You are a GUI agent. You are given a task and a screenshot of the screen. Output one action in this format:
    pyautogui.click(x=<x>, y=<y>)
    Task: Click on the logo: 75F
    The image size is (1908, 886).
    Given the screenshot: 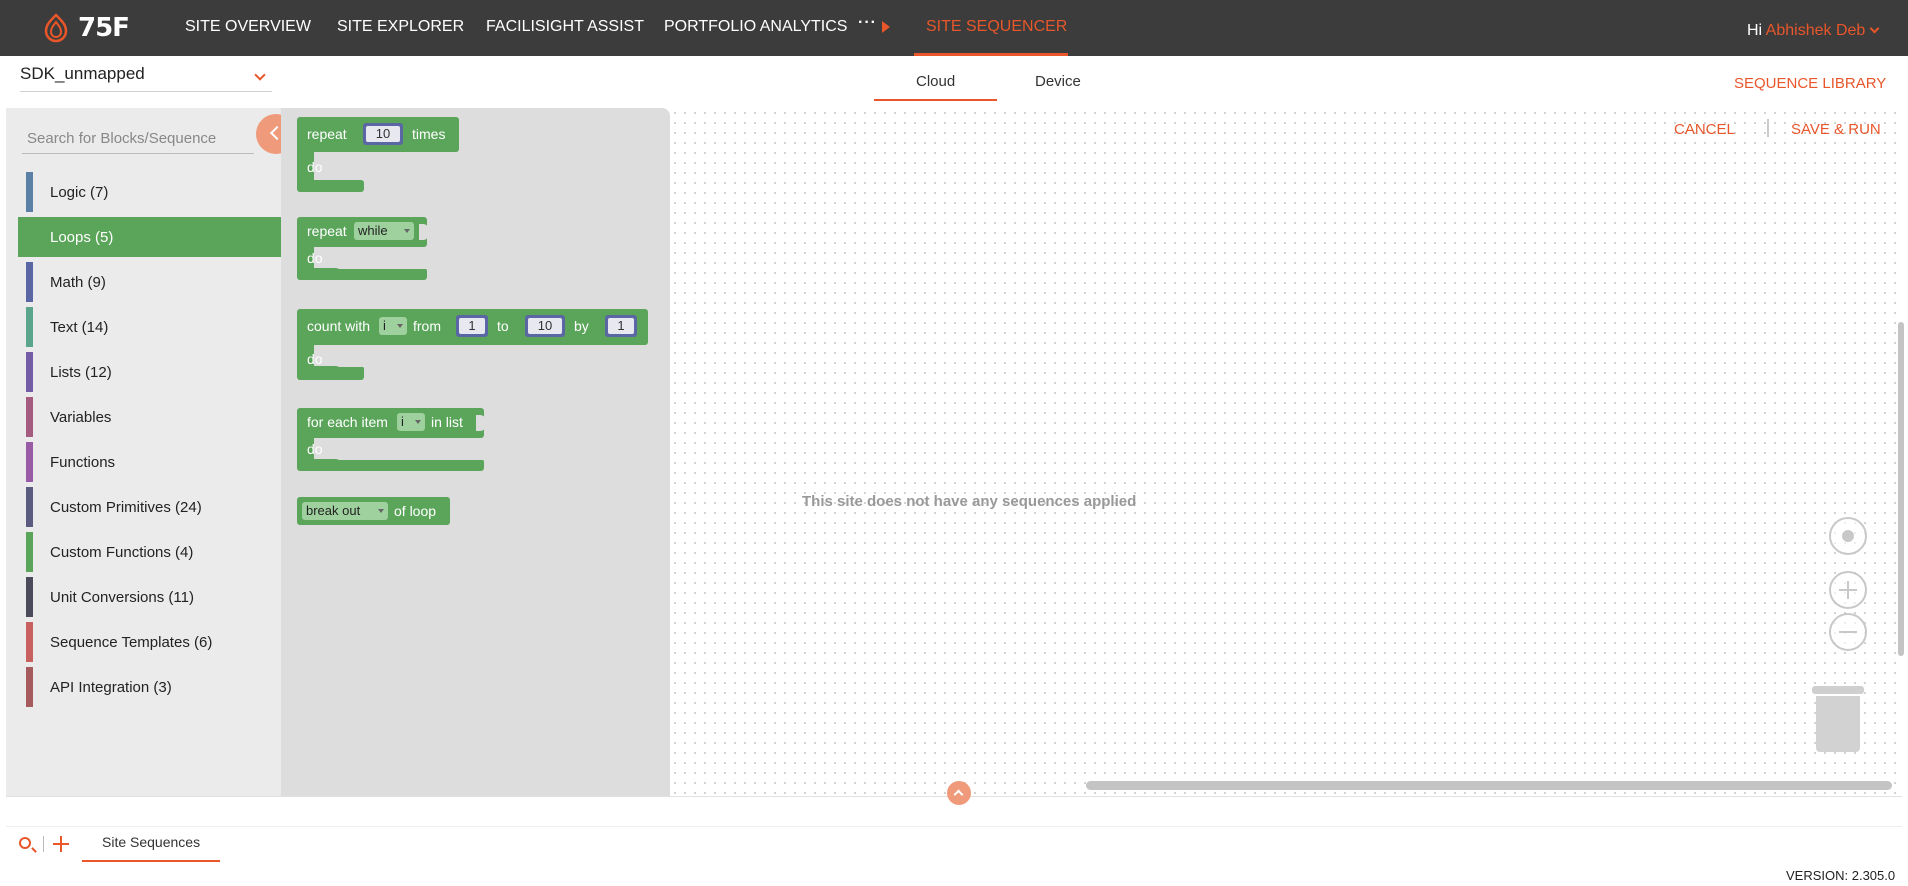 What is the action you would take?
    pyautogui.click(x=85, y=28)
    